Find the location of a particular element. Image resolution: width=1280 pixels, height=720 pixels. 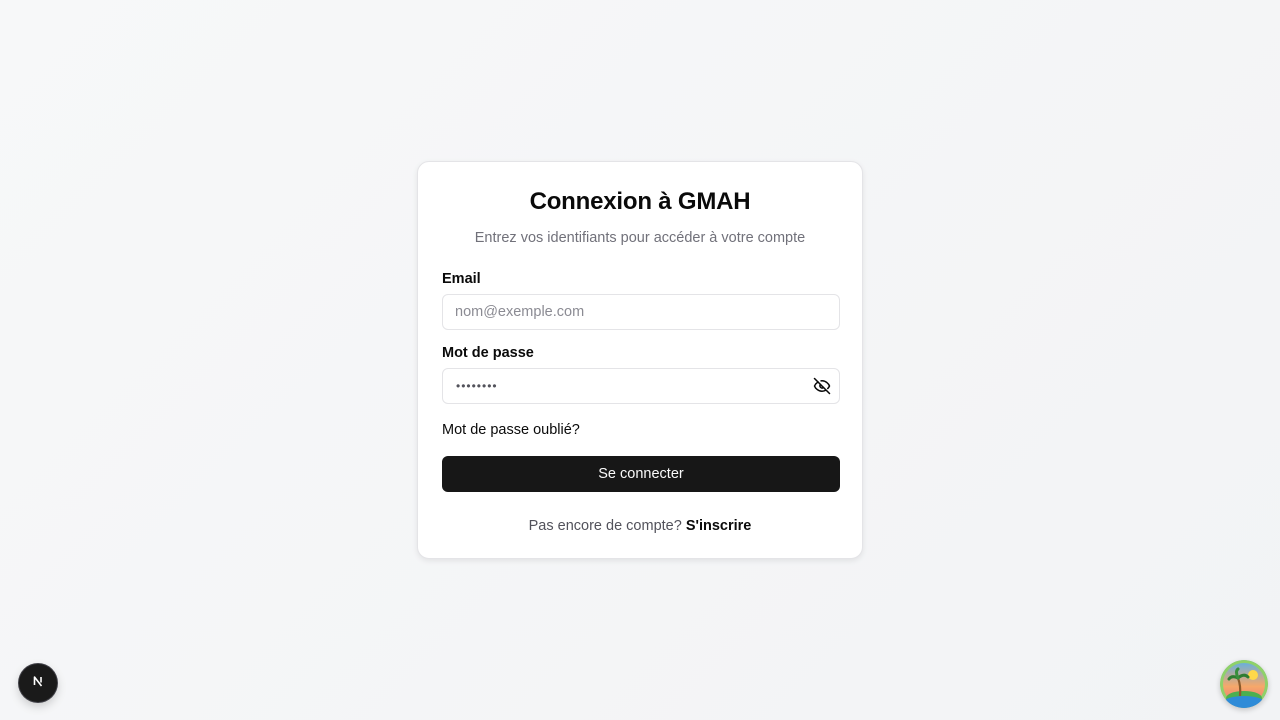

assistant-badge is located at coordinates (1244, 684).